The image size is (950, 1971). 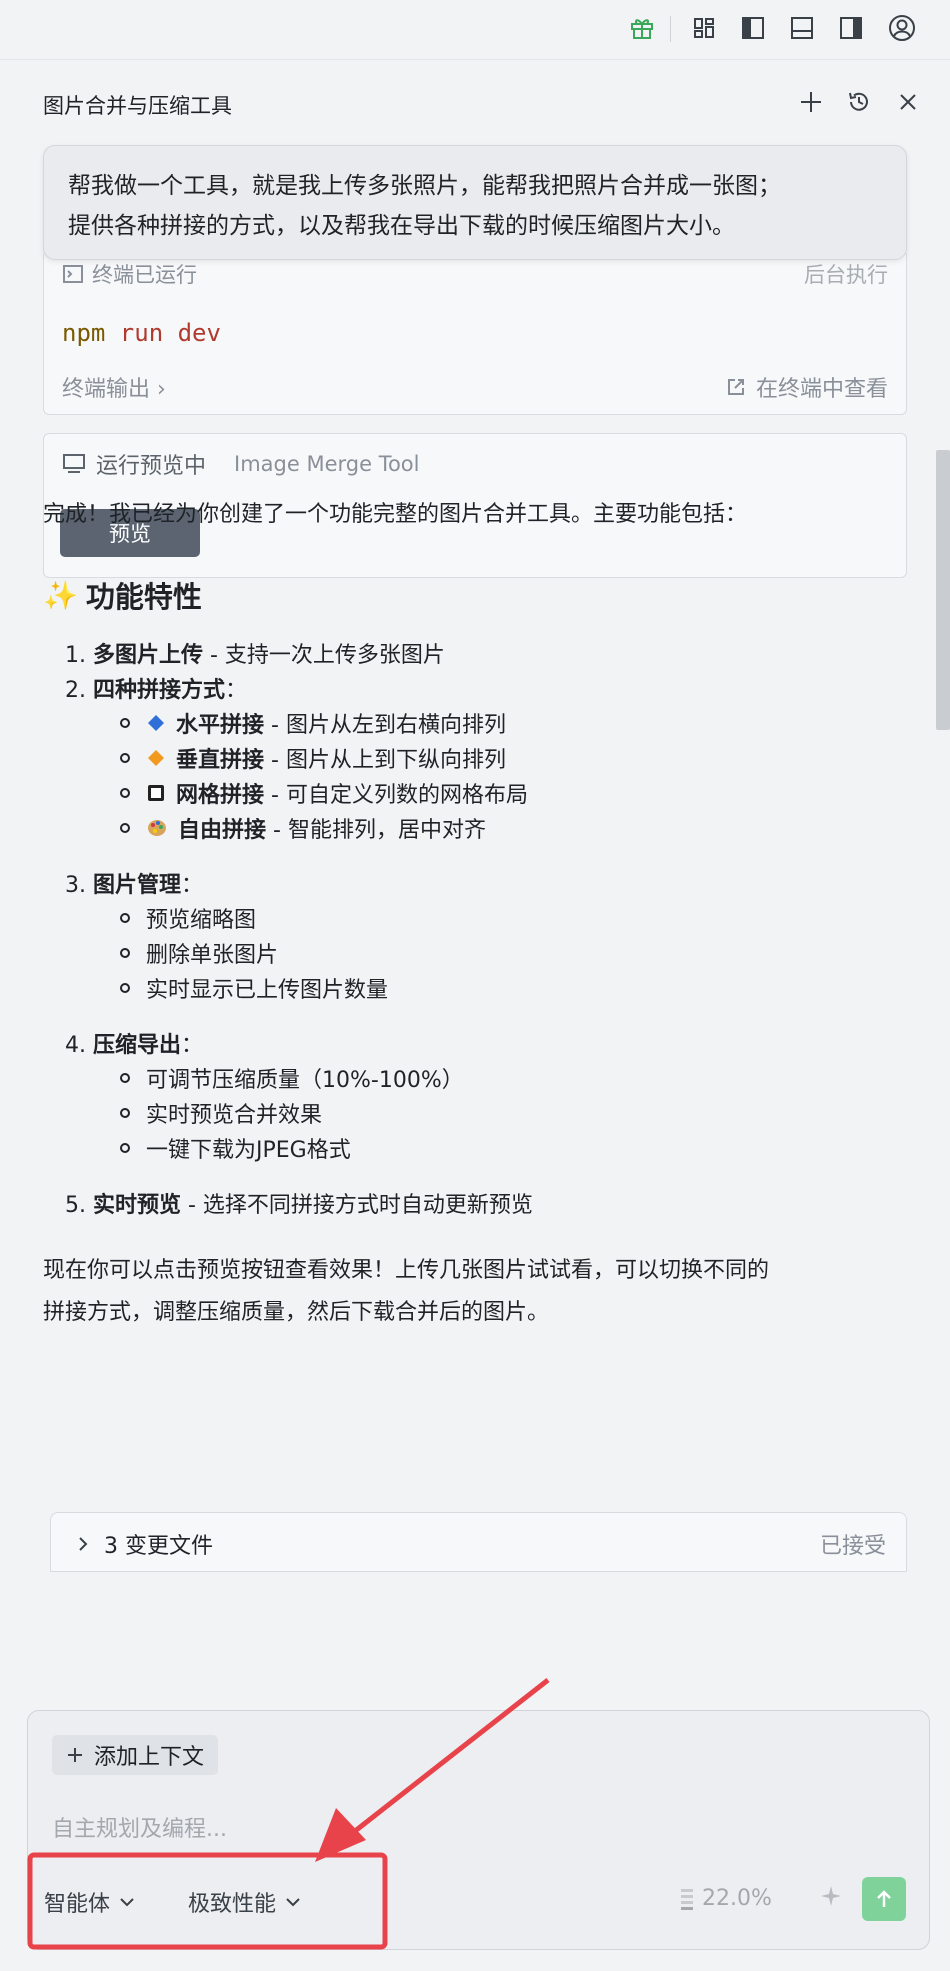 What do you see at coordinates (313, 723) in the screenshot?
I see `list-item: 水平拼接 - 图片从左到右横向排列` at bounding box center [313, 723].